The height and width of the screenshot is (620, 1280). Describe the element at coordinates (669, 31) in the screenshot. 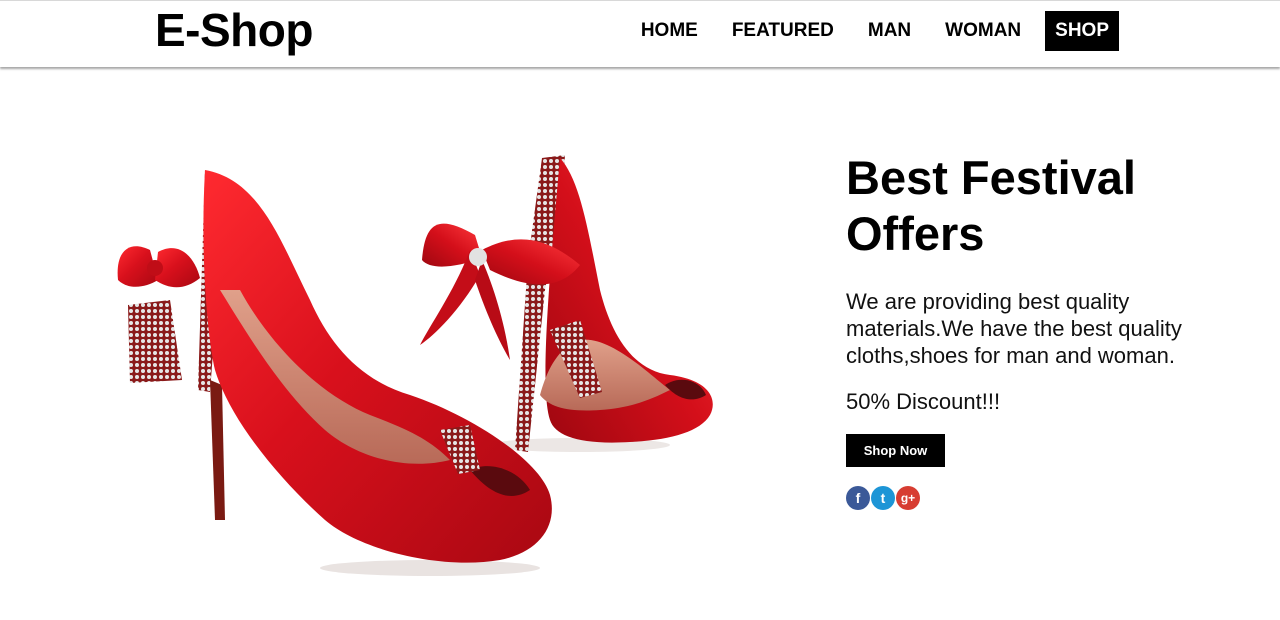

I see `nav-home: HOME` at that location.